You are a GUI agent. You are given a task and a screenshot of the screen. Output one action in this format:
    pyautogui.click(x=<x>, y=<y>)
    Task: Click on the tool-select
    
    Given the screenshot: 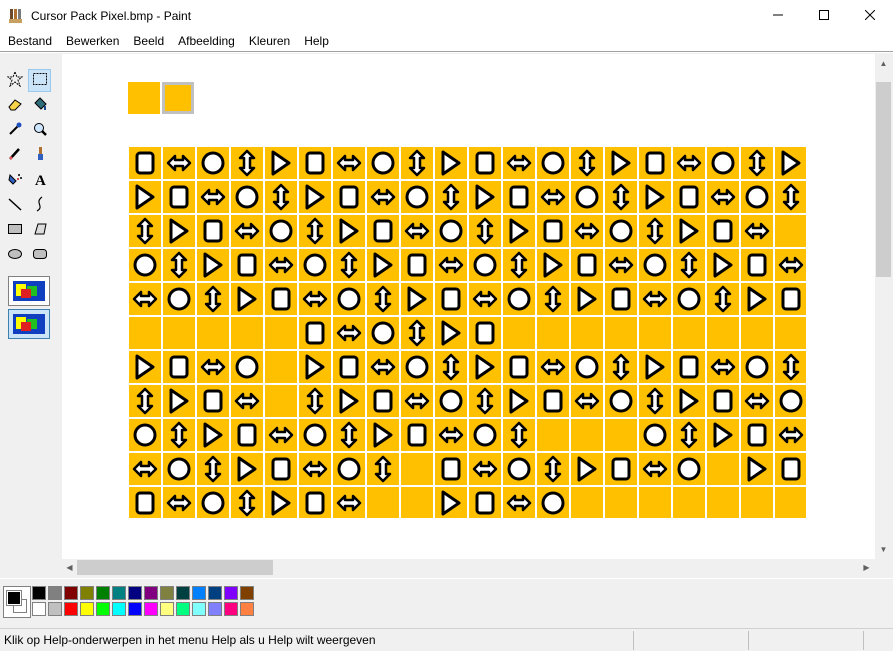 What is the action you would take?
    pyautogui.click(x=39, y=80)
    